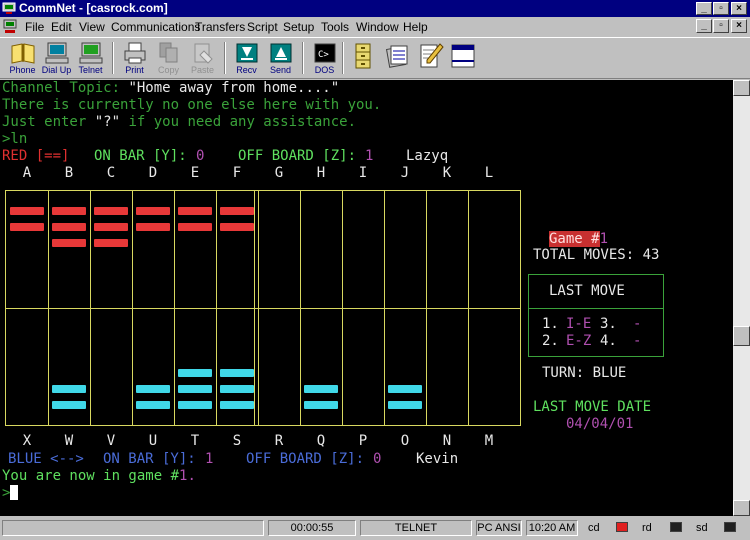 This screenshot has height=540, width=750. Describe the element at coordinates (153, 441) in the screenshot. I see `bottom-column-label: U` at that location.